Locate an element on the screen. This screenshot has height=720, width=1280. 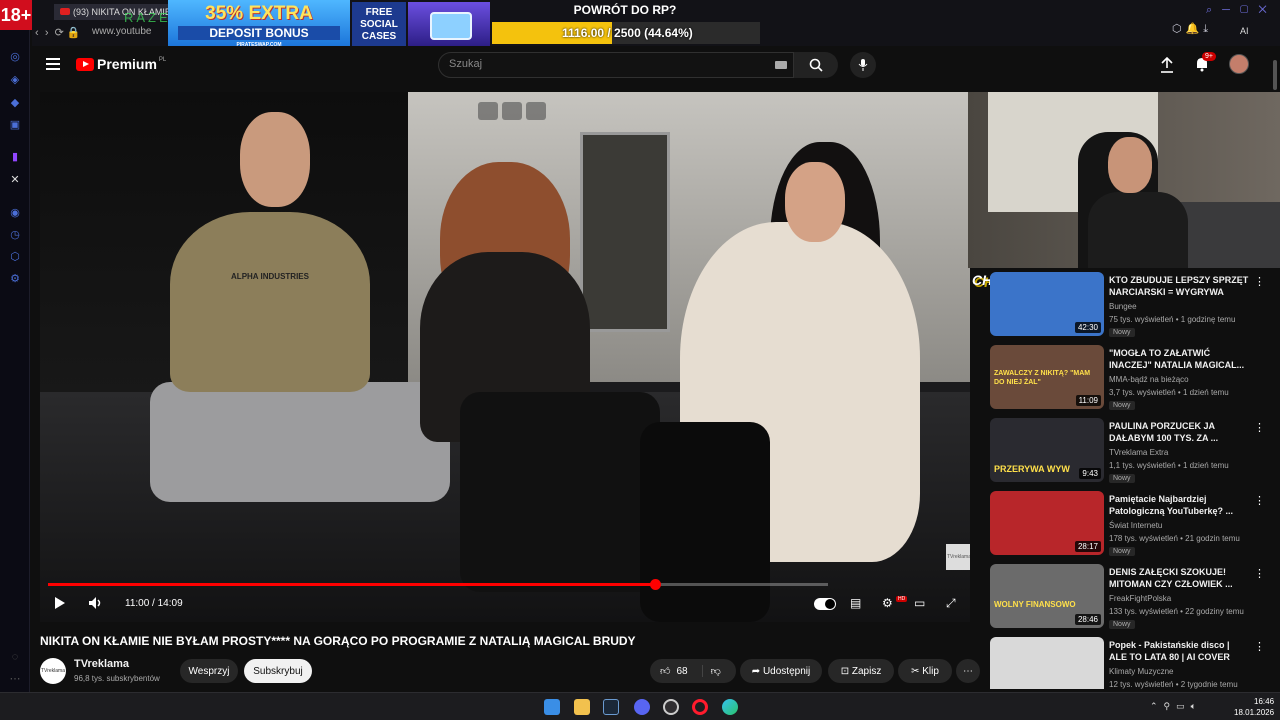
thumbs-up-icon: 👍︎ is located at coordinates (665, 671).